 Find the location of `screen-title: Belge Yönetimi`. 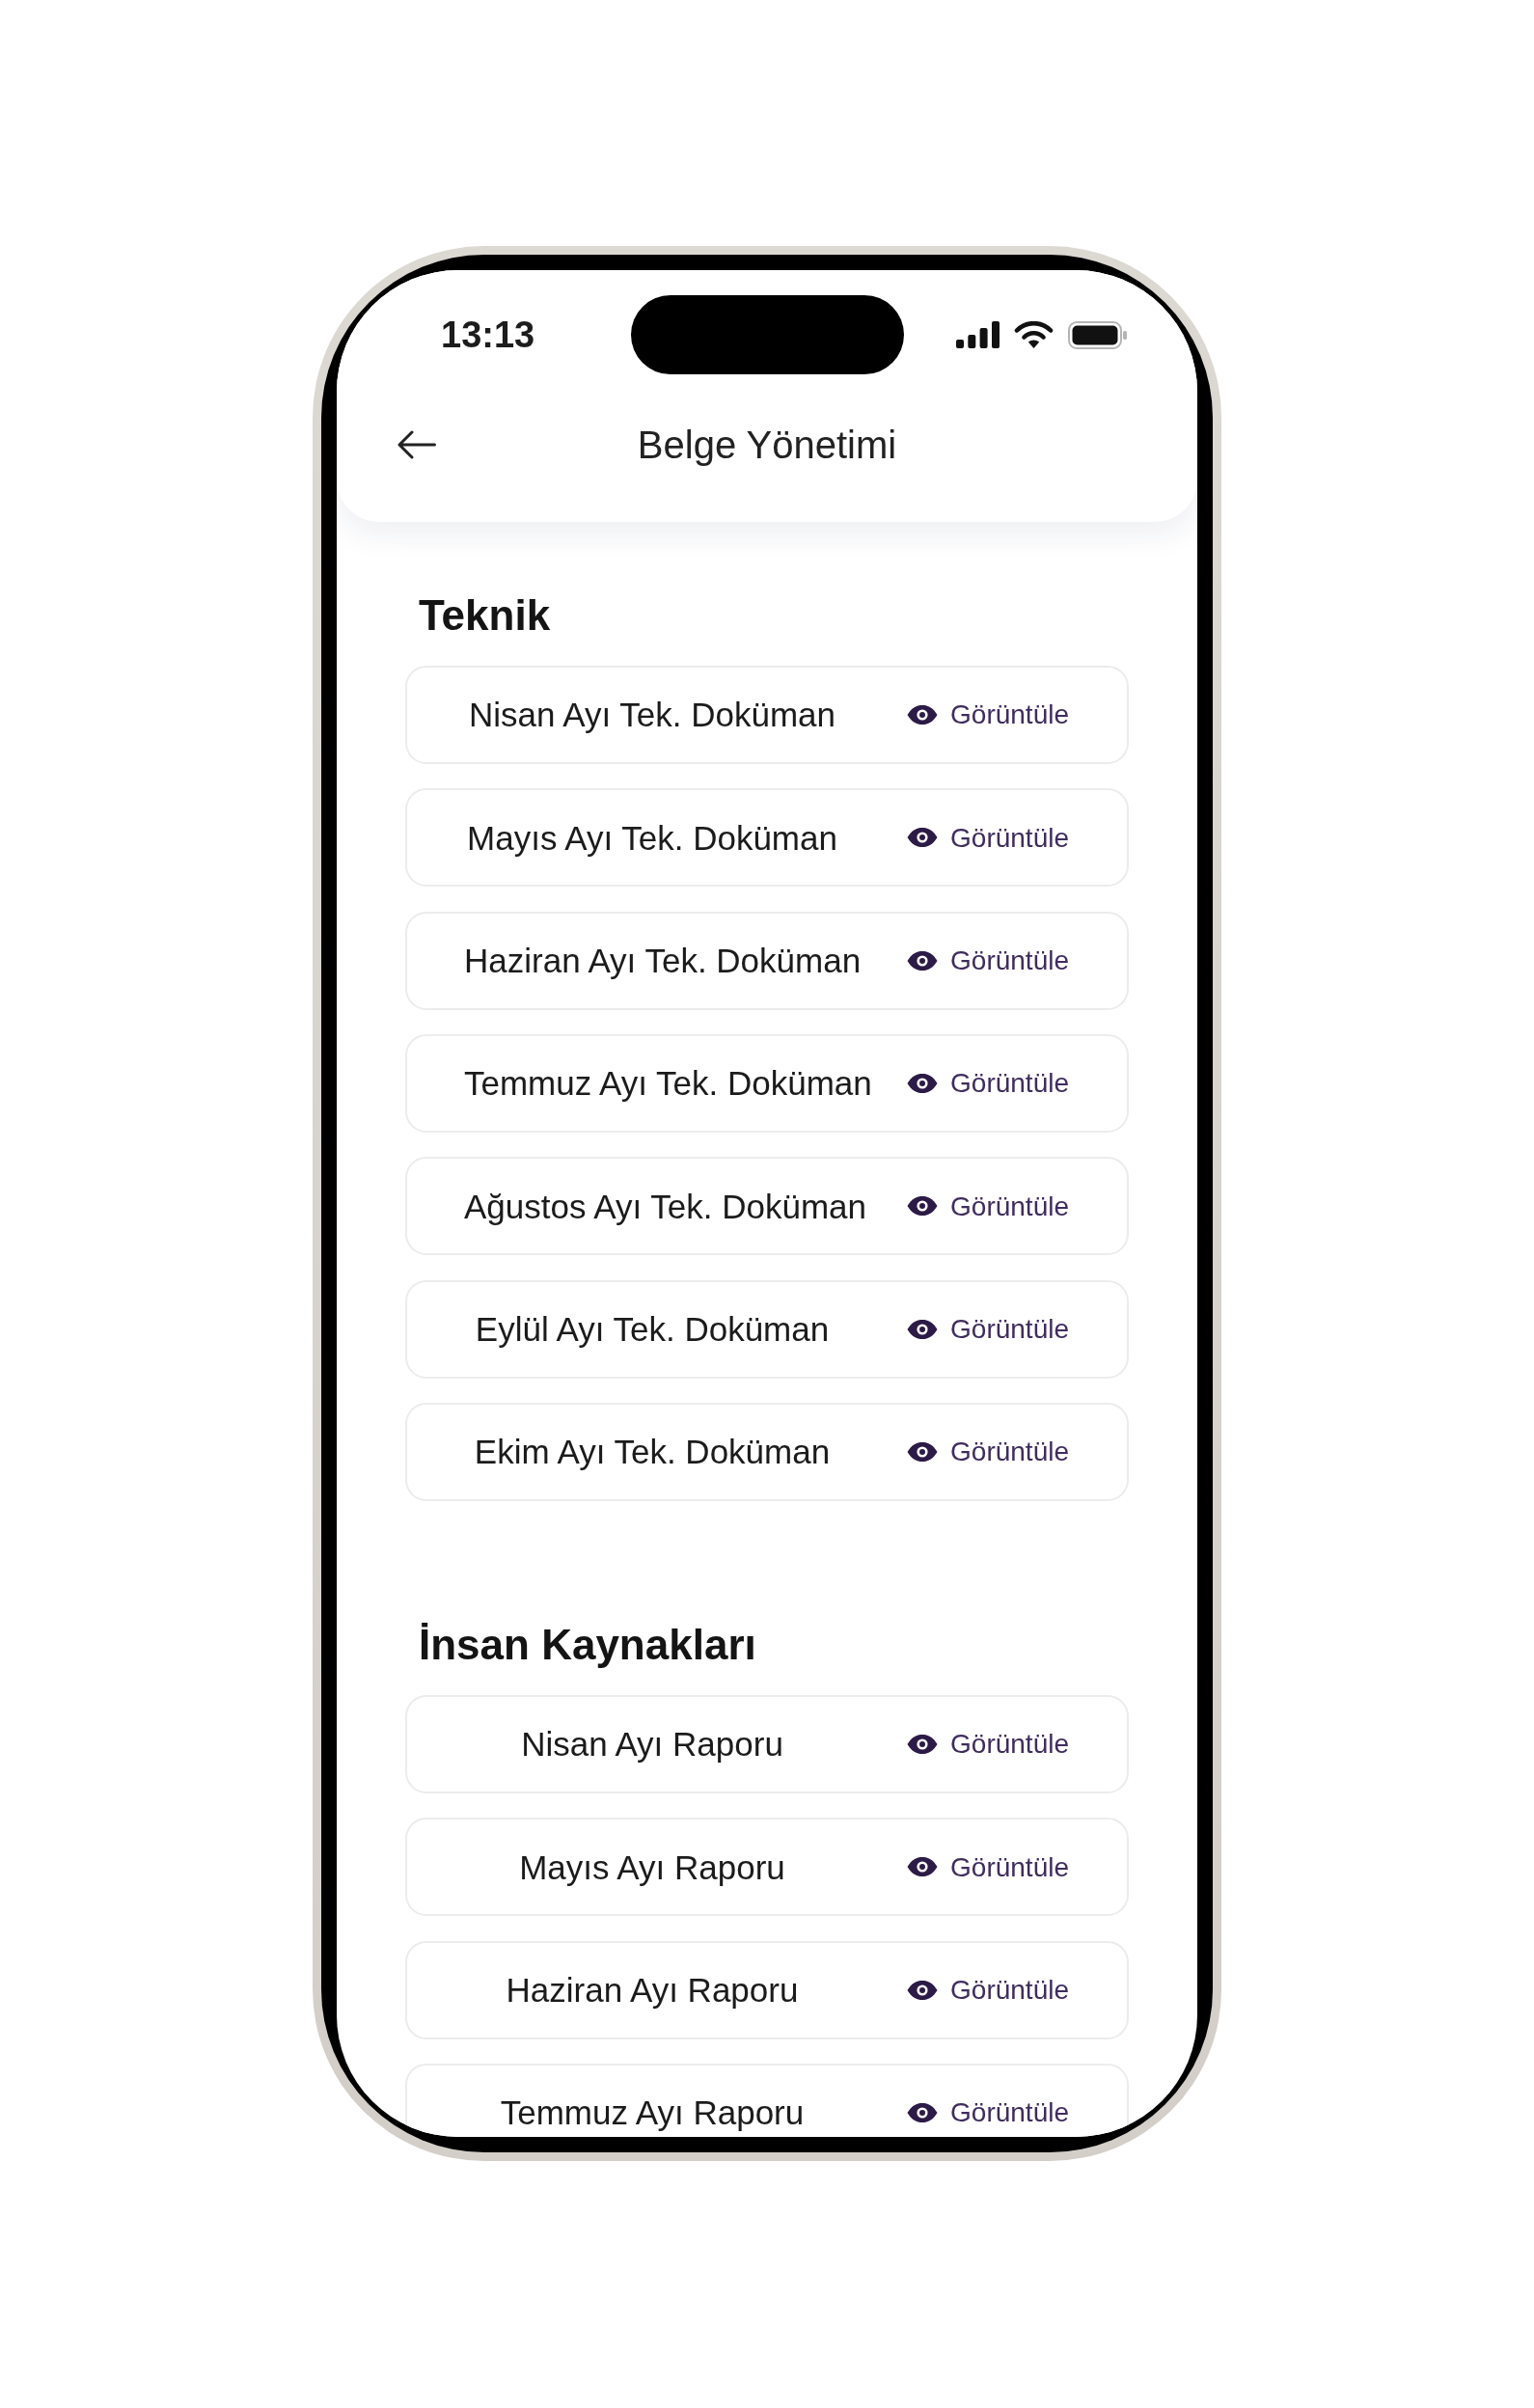

screen-title: Belge Yönetimi is located at coordinates (767, 445).